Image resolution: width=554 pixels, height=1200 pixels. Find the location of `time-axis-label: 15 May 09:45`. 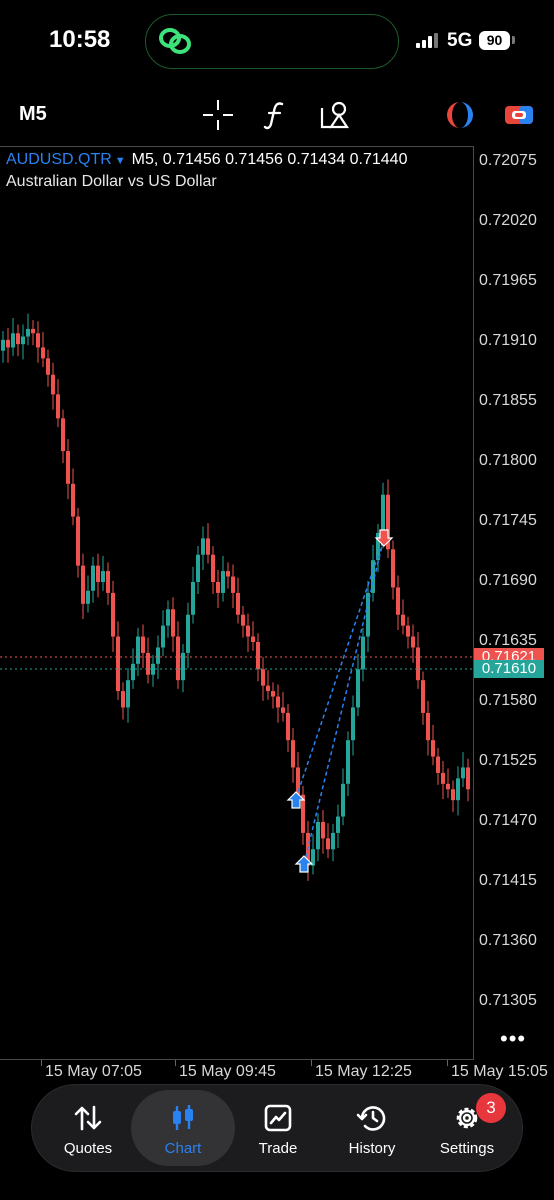

time-axis-label: 15 May 09:45 is located at coordinates (227, 1071).